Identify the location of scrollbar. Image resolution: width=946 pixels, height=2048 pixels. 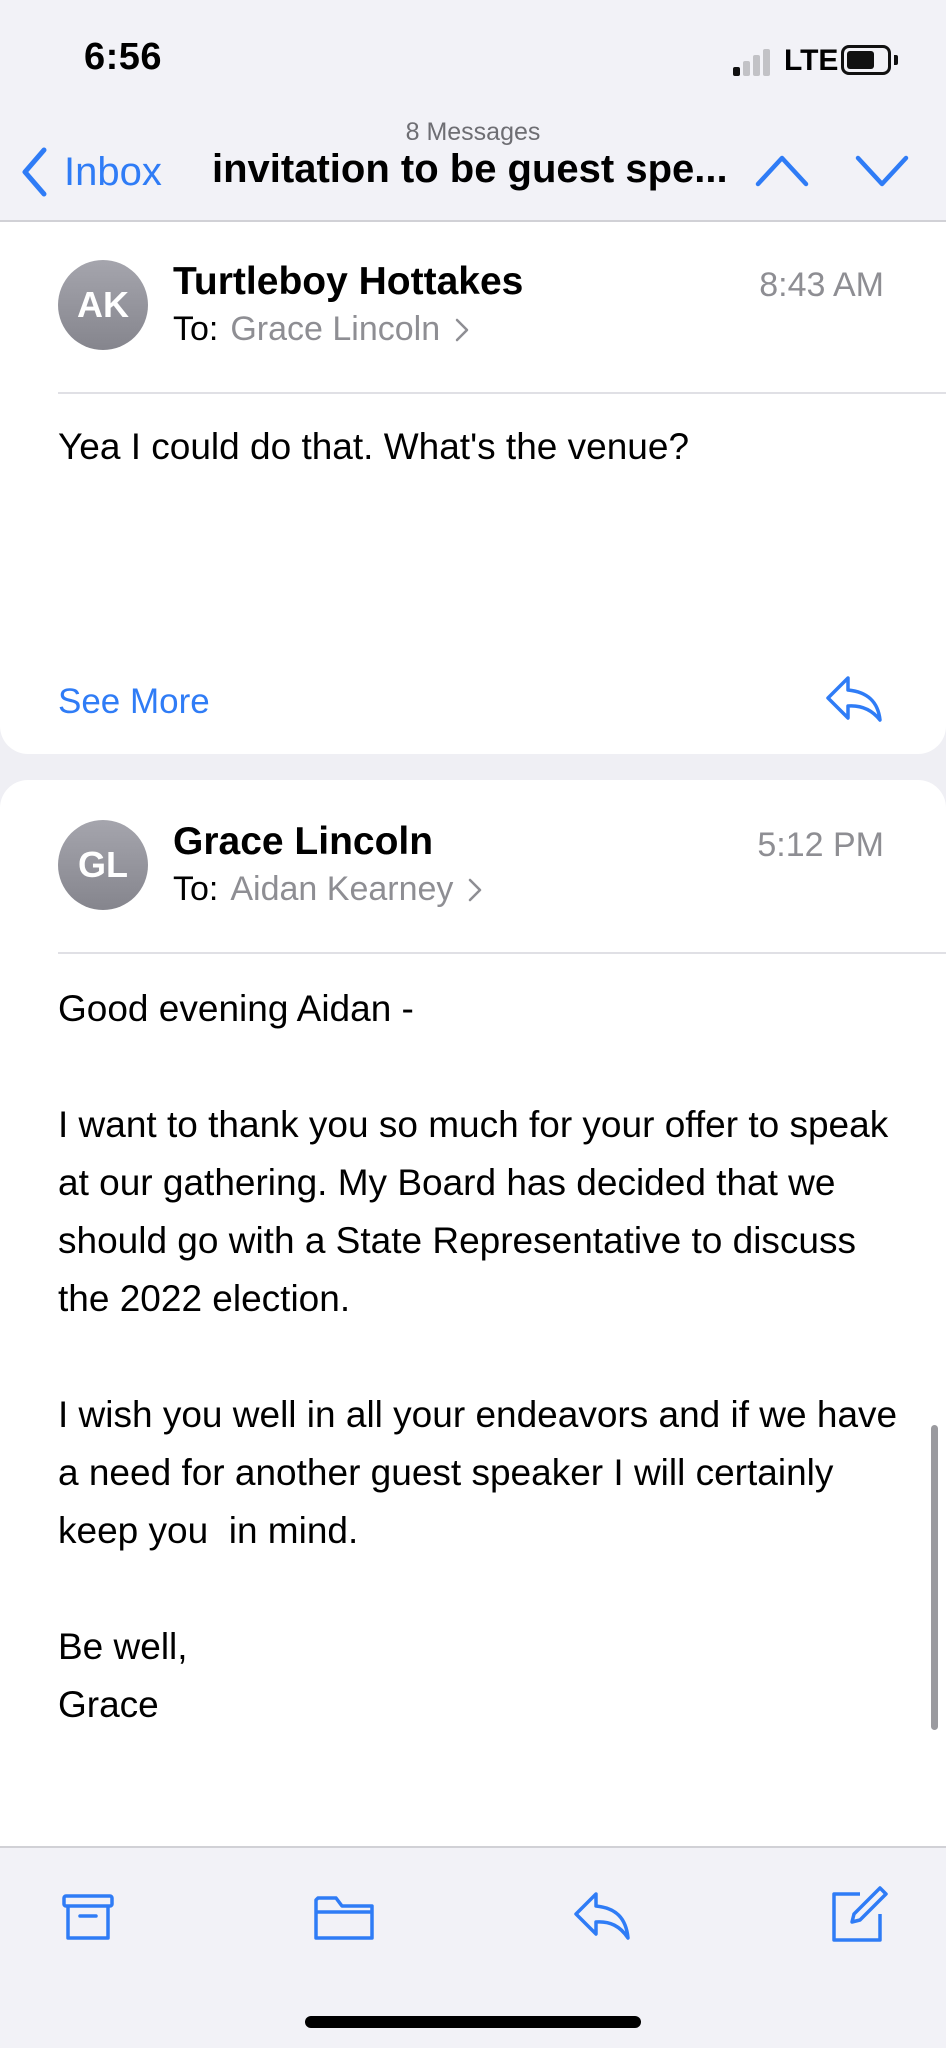
(934, 1577).